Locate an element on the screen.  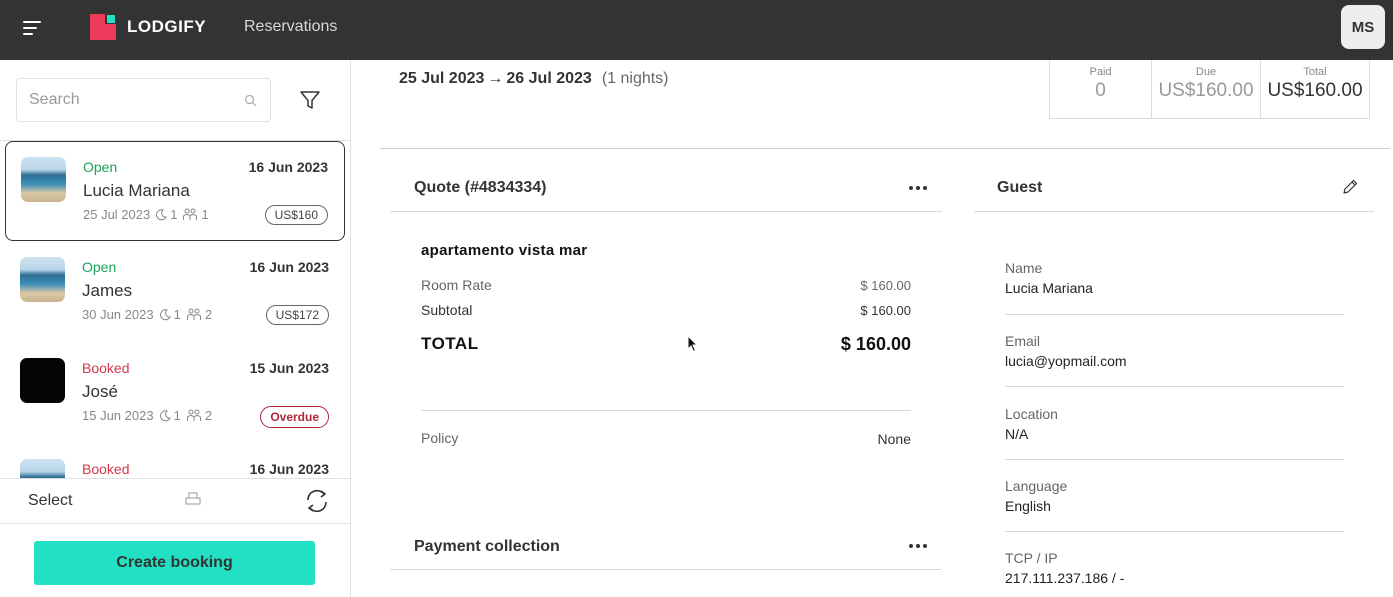
checkin-date: 30 Jun 2023 is located at coordinates (118, 314).